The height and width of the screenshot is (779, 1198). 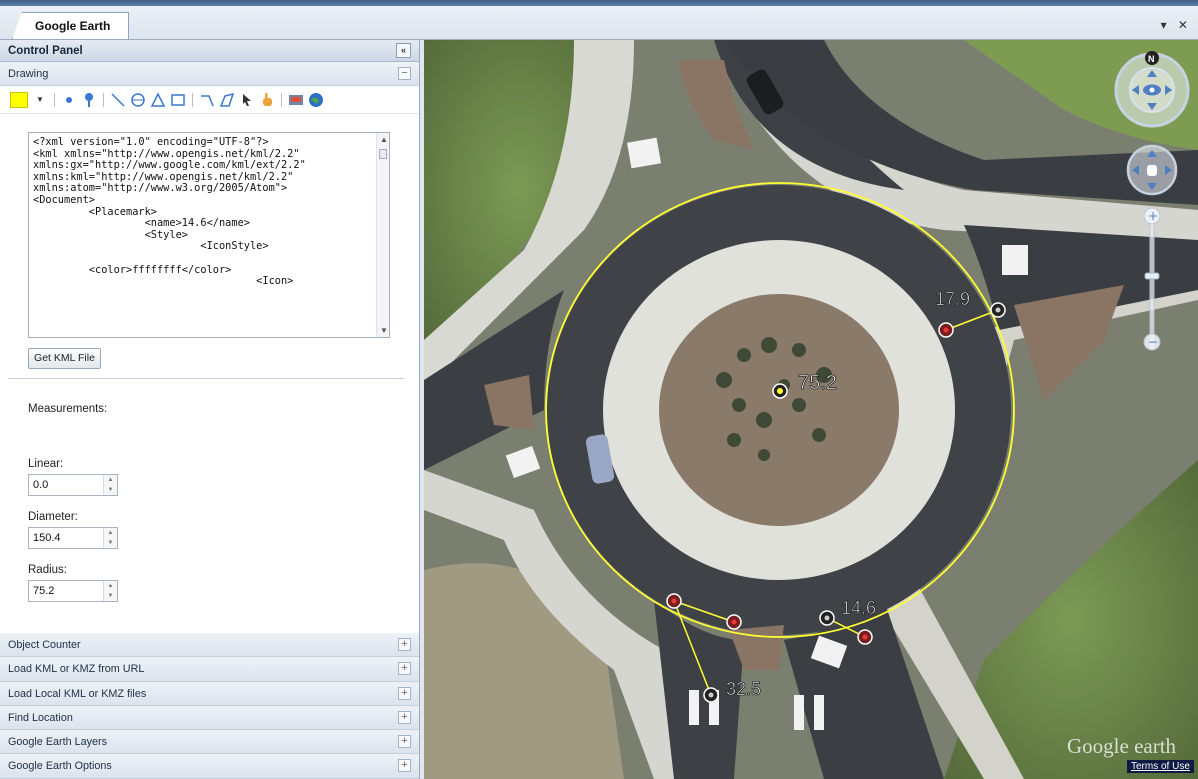 I want to click on section-title: Load KML or KMZ from URL, so click(x=76, y=669).